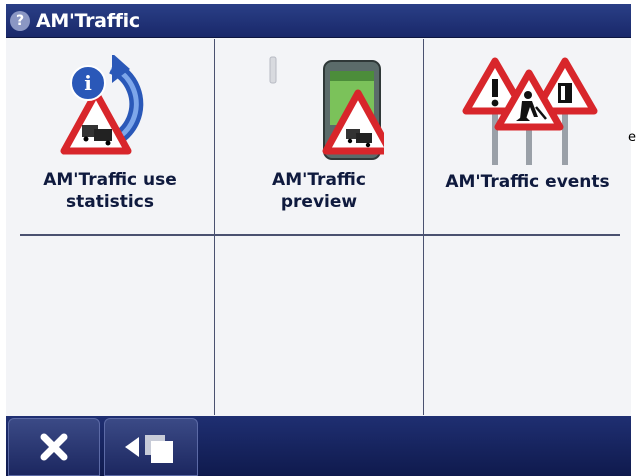 The width and height of the screenshot is (637, 476). I want to click on menu-item-preview: AM'Traffic preview, so click(319, 136).